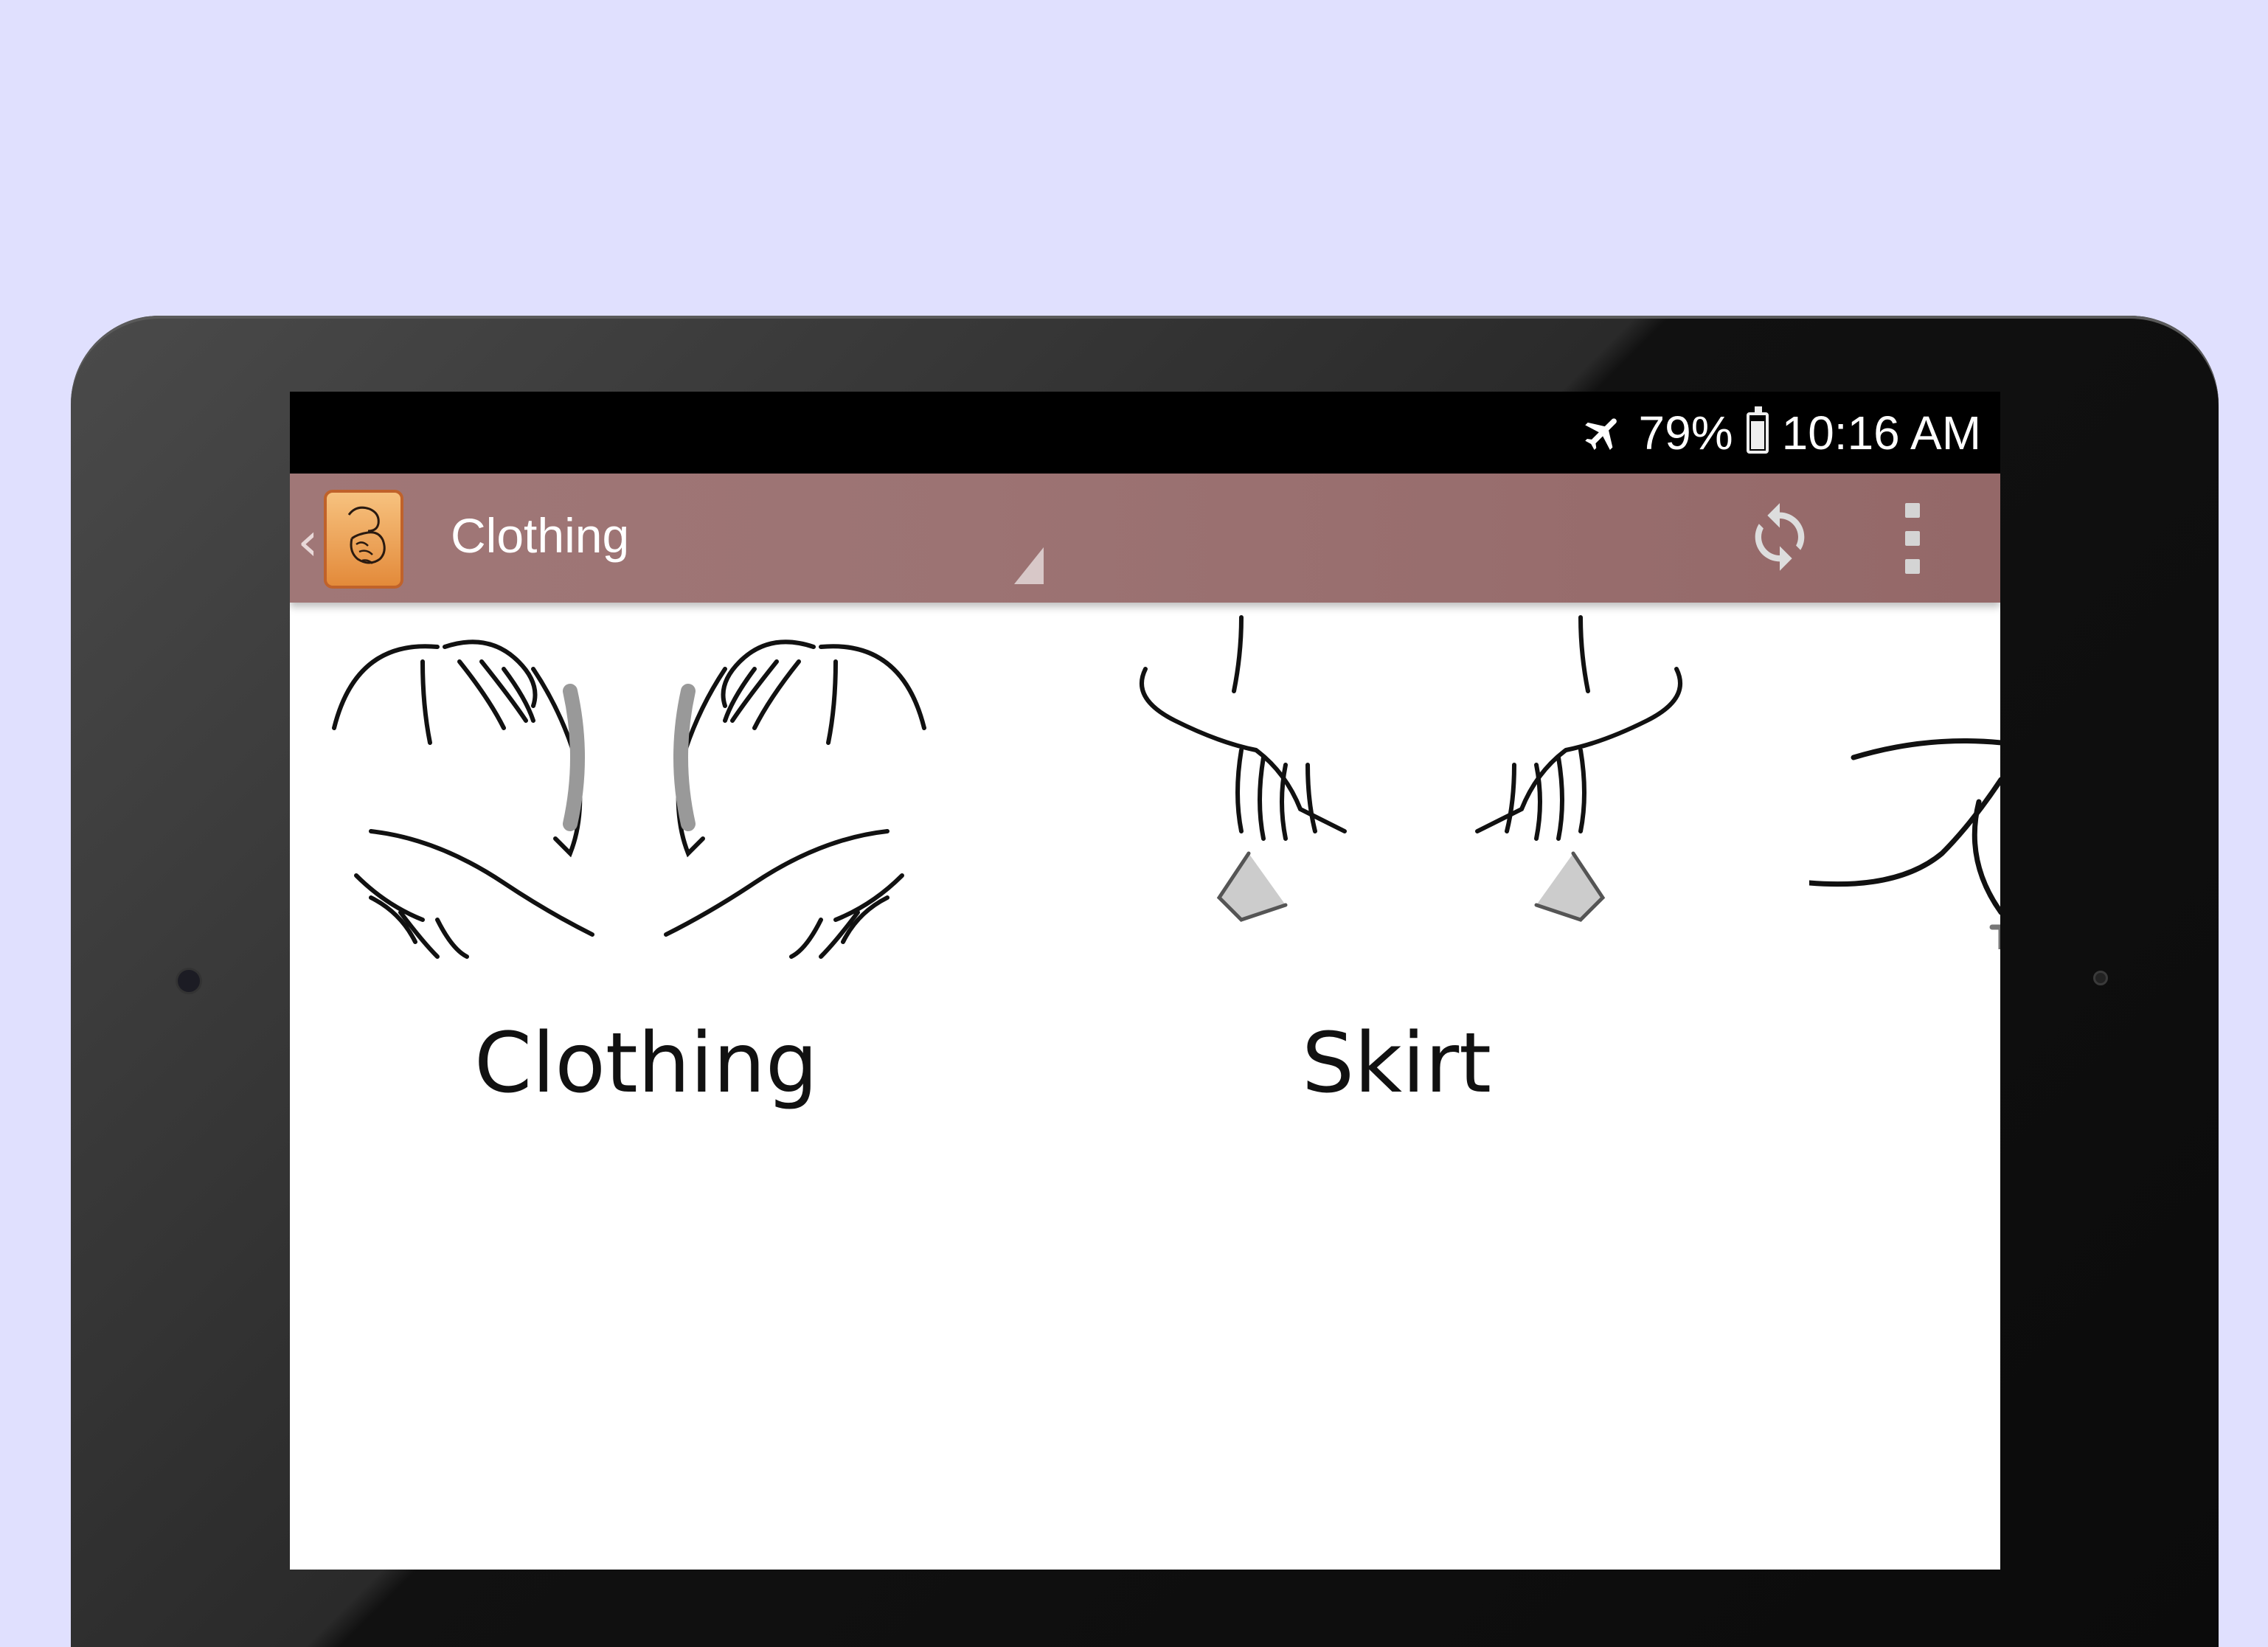 The width and height of the screenshot is (2268, 1647). Describe the element at coordinates (1757, 430) in the screenshot. I see `battery-icon` at that location.